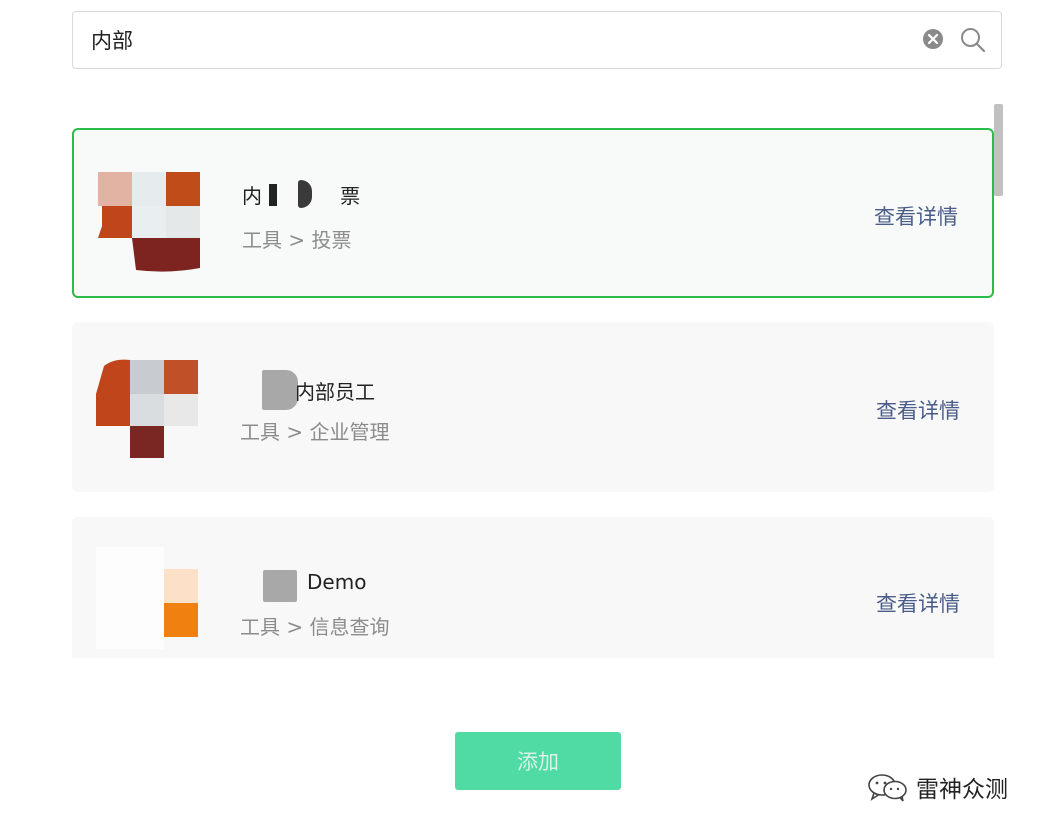  What do you see at coordinates (315, 432) in the screenshot?
I see `card-breadcrumb: 工具 > 企业管理` at bounding box center [315, 432].